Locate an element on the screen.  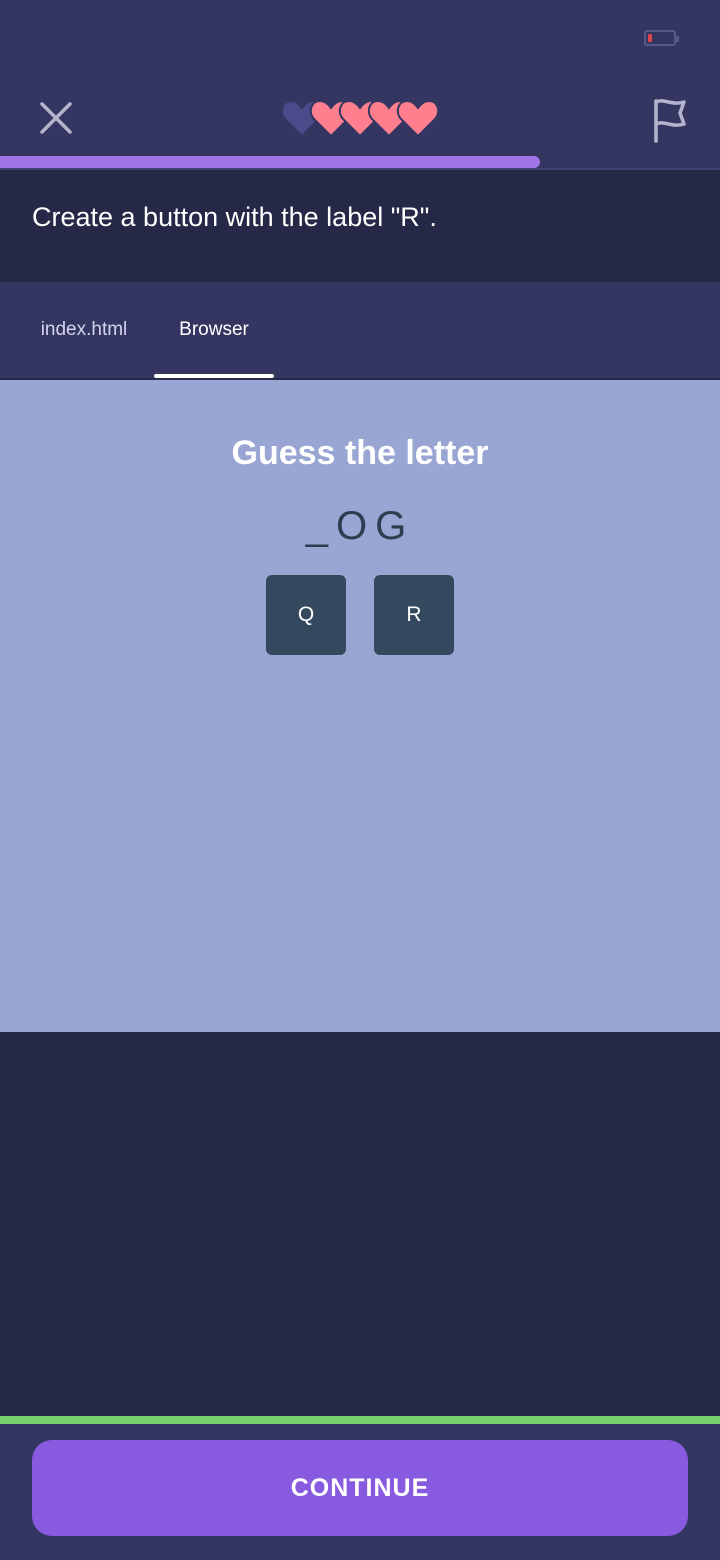
footer: CONTINUE is located at coordinates (360, 1492).